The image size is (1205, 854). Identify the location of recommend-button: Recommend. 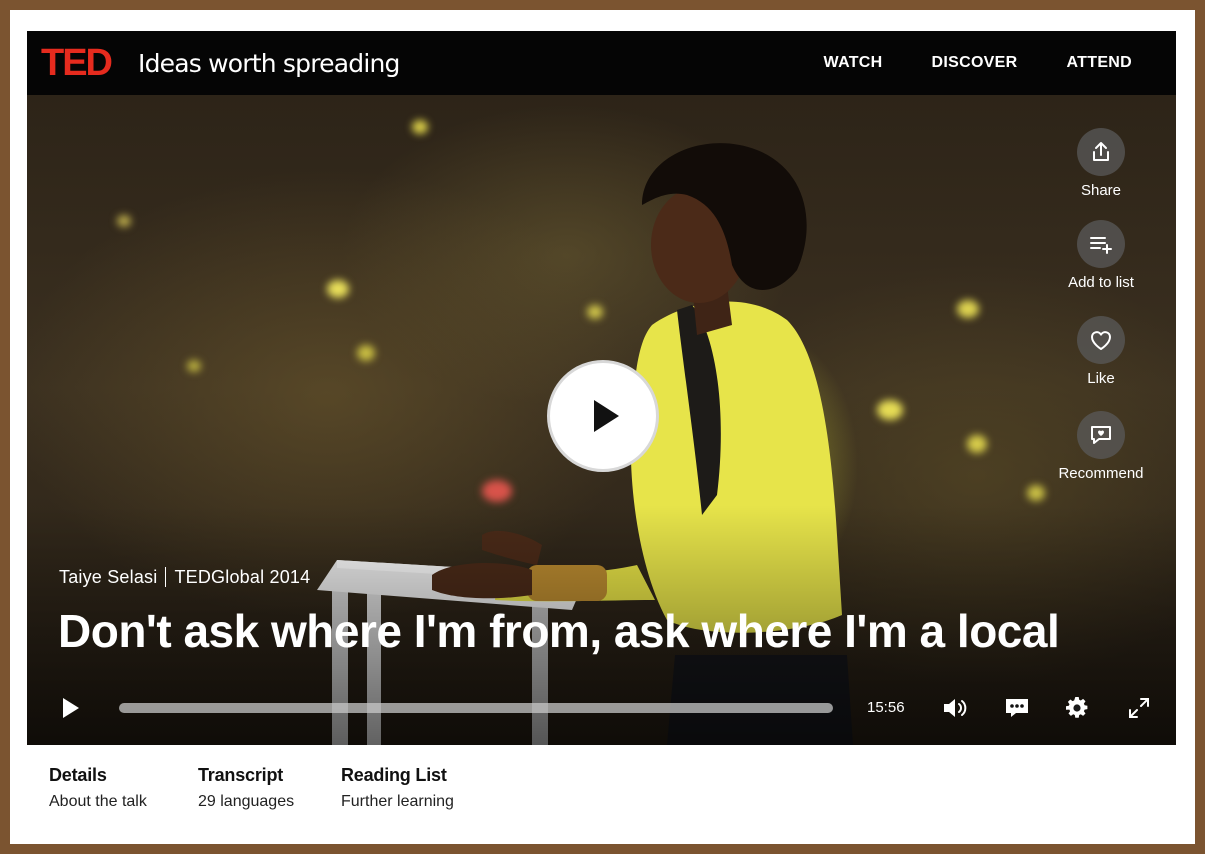
(1101, 446).